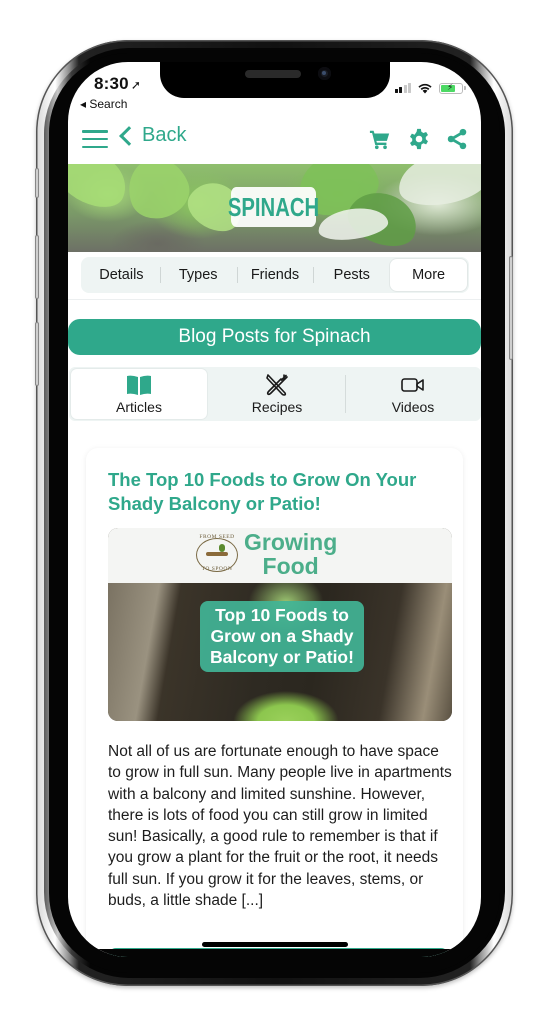  Describe the element at coordinates (324, 73) in the screenshot. I see `front-camera` at that location.